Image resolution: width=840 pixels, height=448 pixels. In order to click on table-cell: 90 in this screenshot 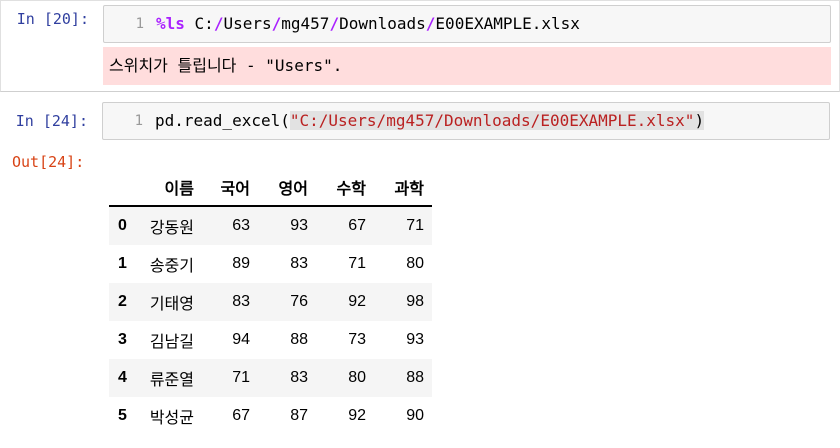, I will do `click(415, 415)`.